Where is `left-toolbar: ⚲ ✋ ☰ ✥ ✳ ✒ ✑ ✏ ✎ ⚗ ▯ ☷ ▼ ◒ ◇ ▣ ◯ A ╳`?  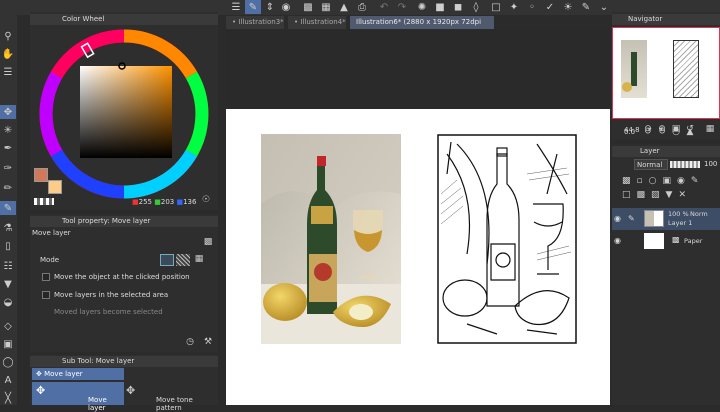 left-toolbar: ⚲ ✋ ☰ ✥ ✳ ✒ ✑ ✏ ✎ ⚗ ▯ ☷ ▼ ◒ ◇ ▣ ◯ A ╳ is located at coordinates (8, 210).